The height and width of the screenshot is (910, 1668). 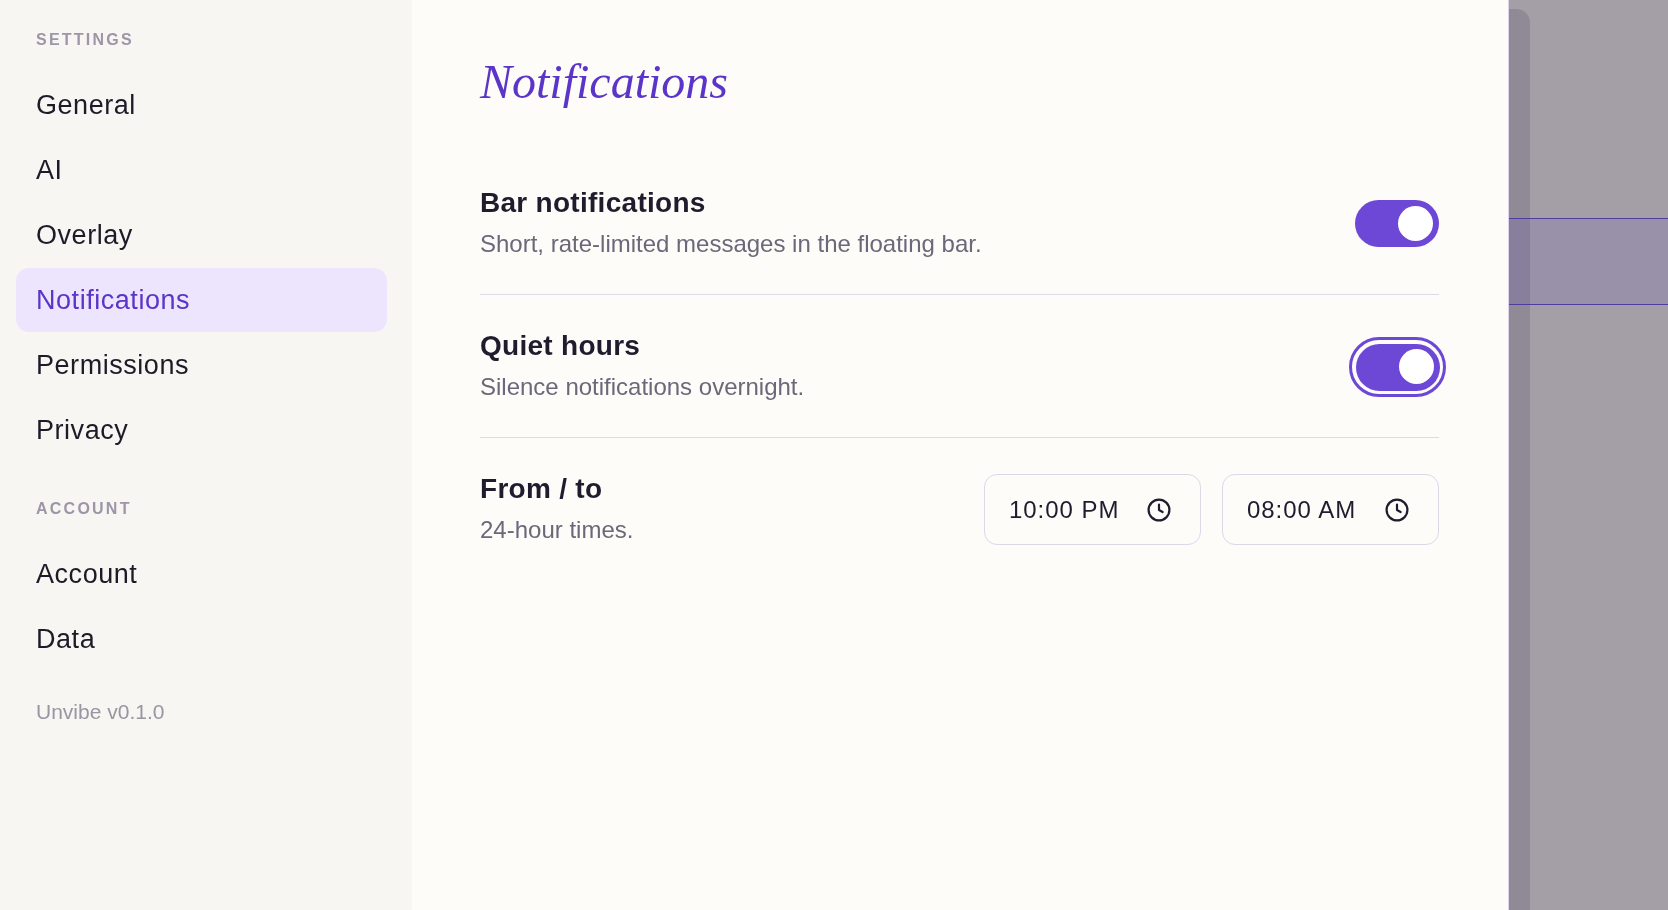 What do you see at coordinates (201, 300) in the screenshot?
I see `sidebar-item: Notifications` at bounding box center [201, 300].